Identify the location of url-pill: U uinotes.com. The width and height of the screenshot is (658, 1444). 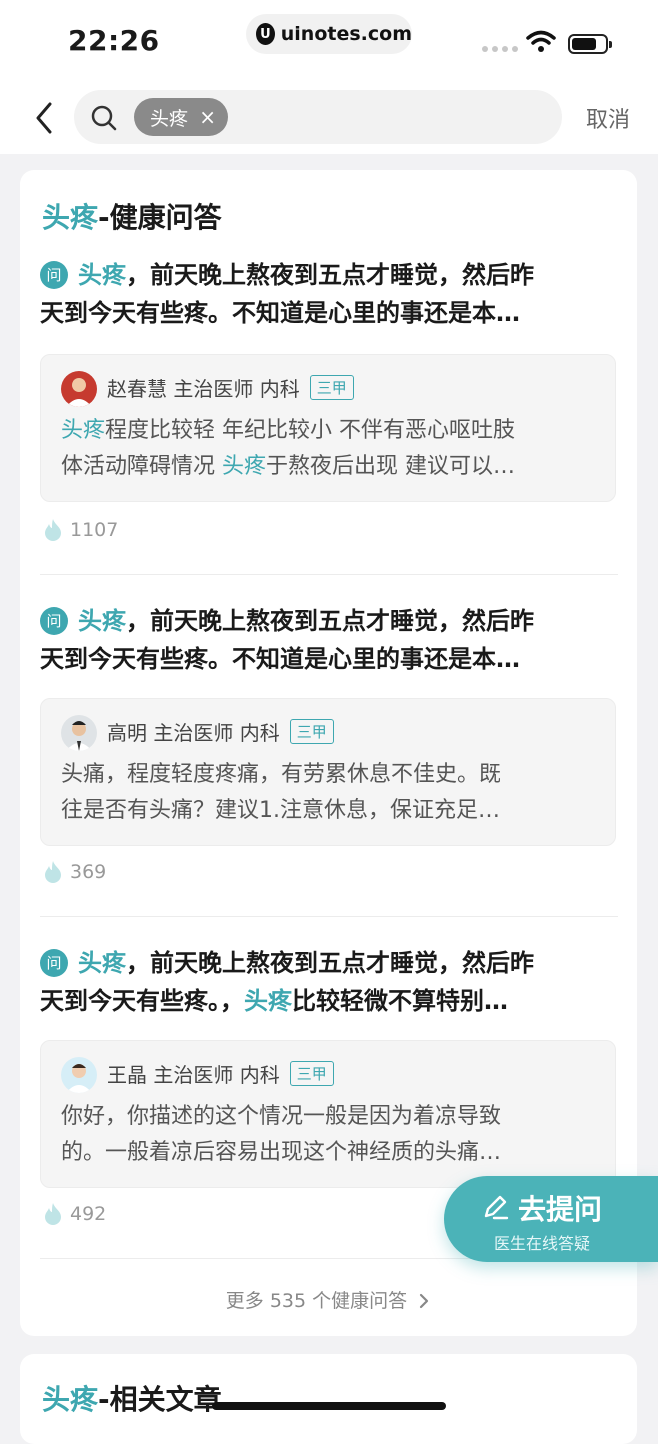
(329, 34).